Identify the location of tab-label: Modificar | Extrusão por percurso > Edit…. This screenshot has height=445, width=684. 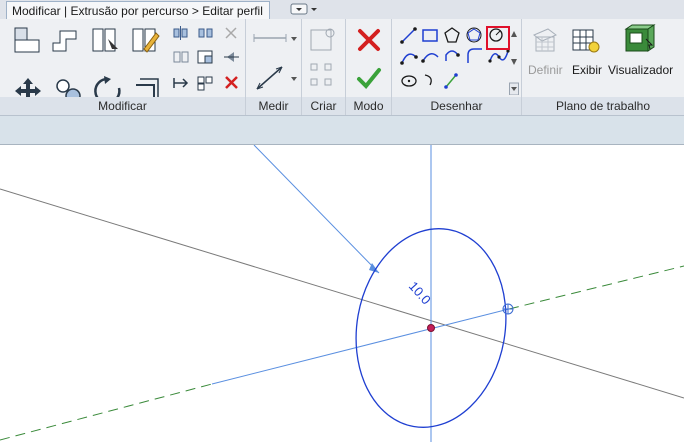
(137, 11).